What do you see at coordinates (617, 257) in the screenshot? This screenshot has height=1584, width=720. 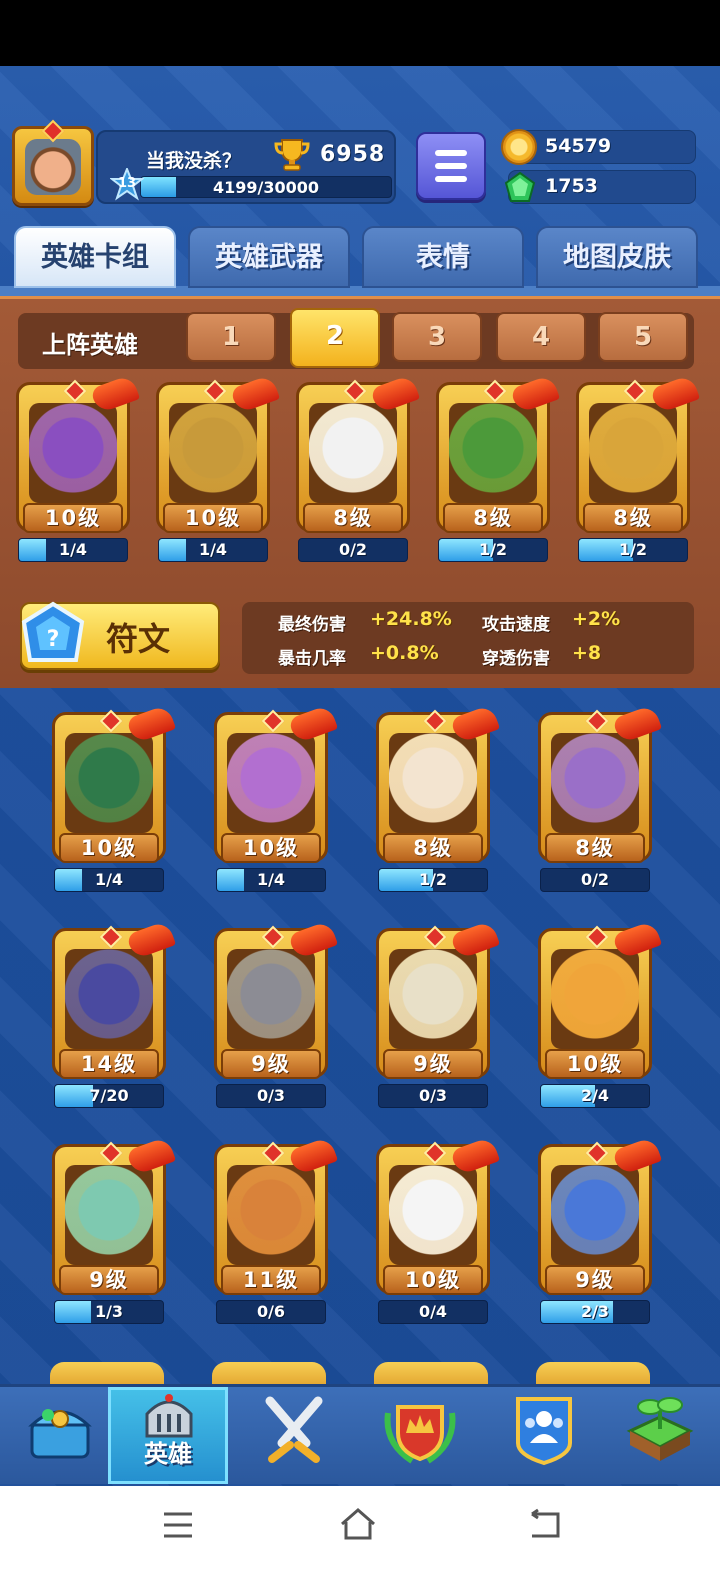 I see `tab-map-skins: 地图皮肤` at bounding box center [617, 257].